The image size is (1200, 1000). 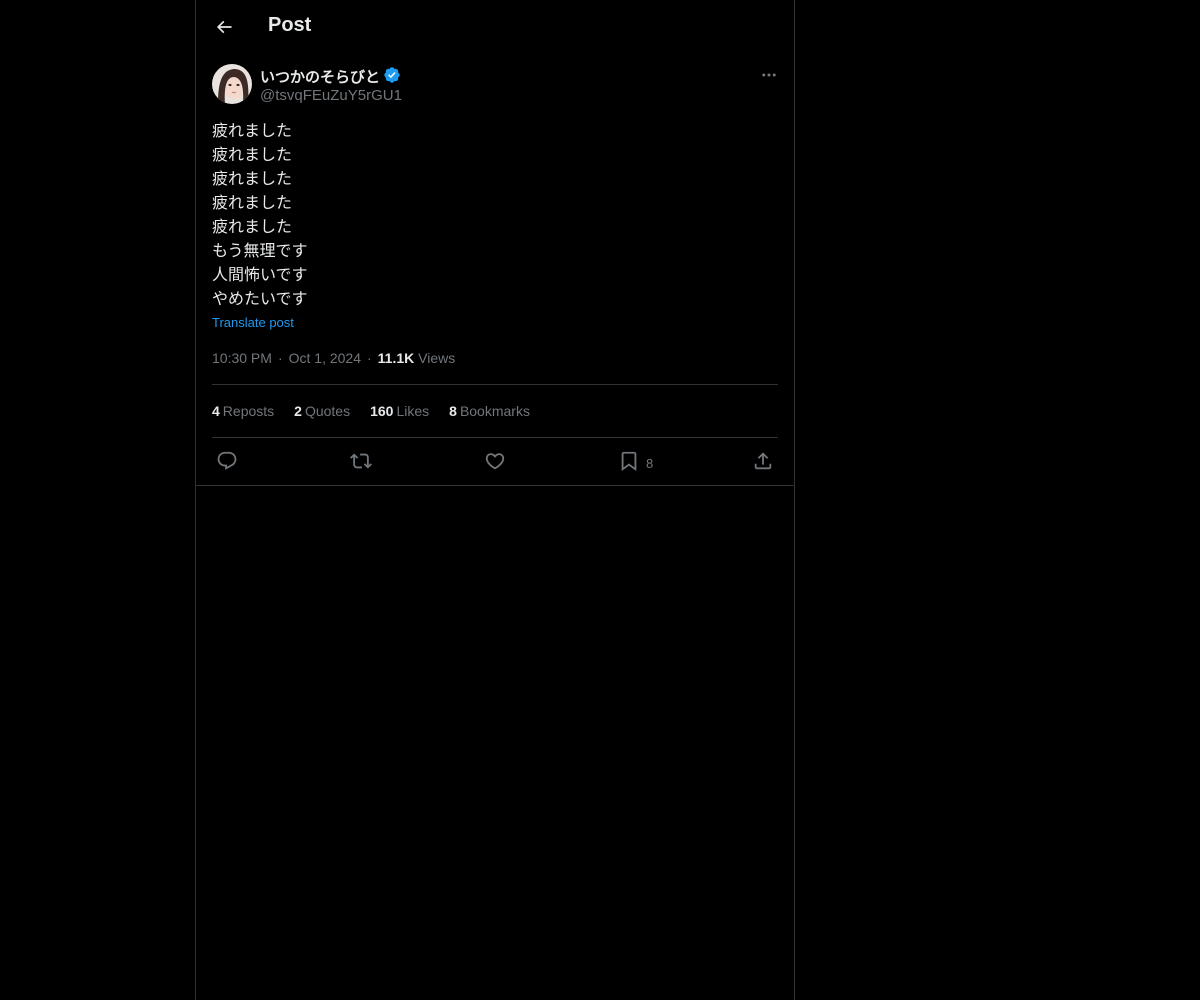 I want to click on likes-count: 160, so click(x=382, y=411).